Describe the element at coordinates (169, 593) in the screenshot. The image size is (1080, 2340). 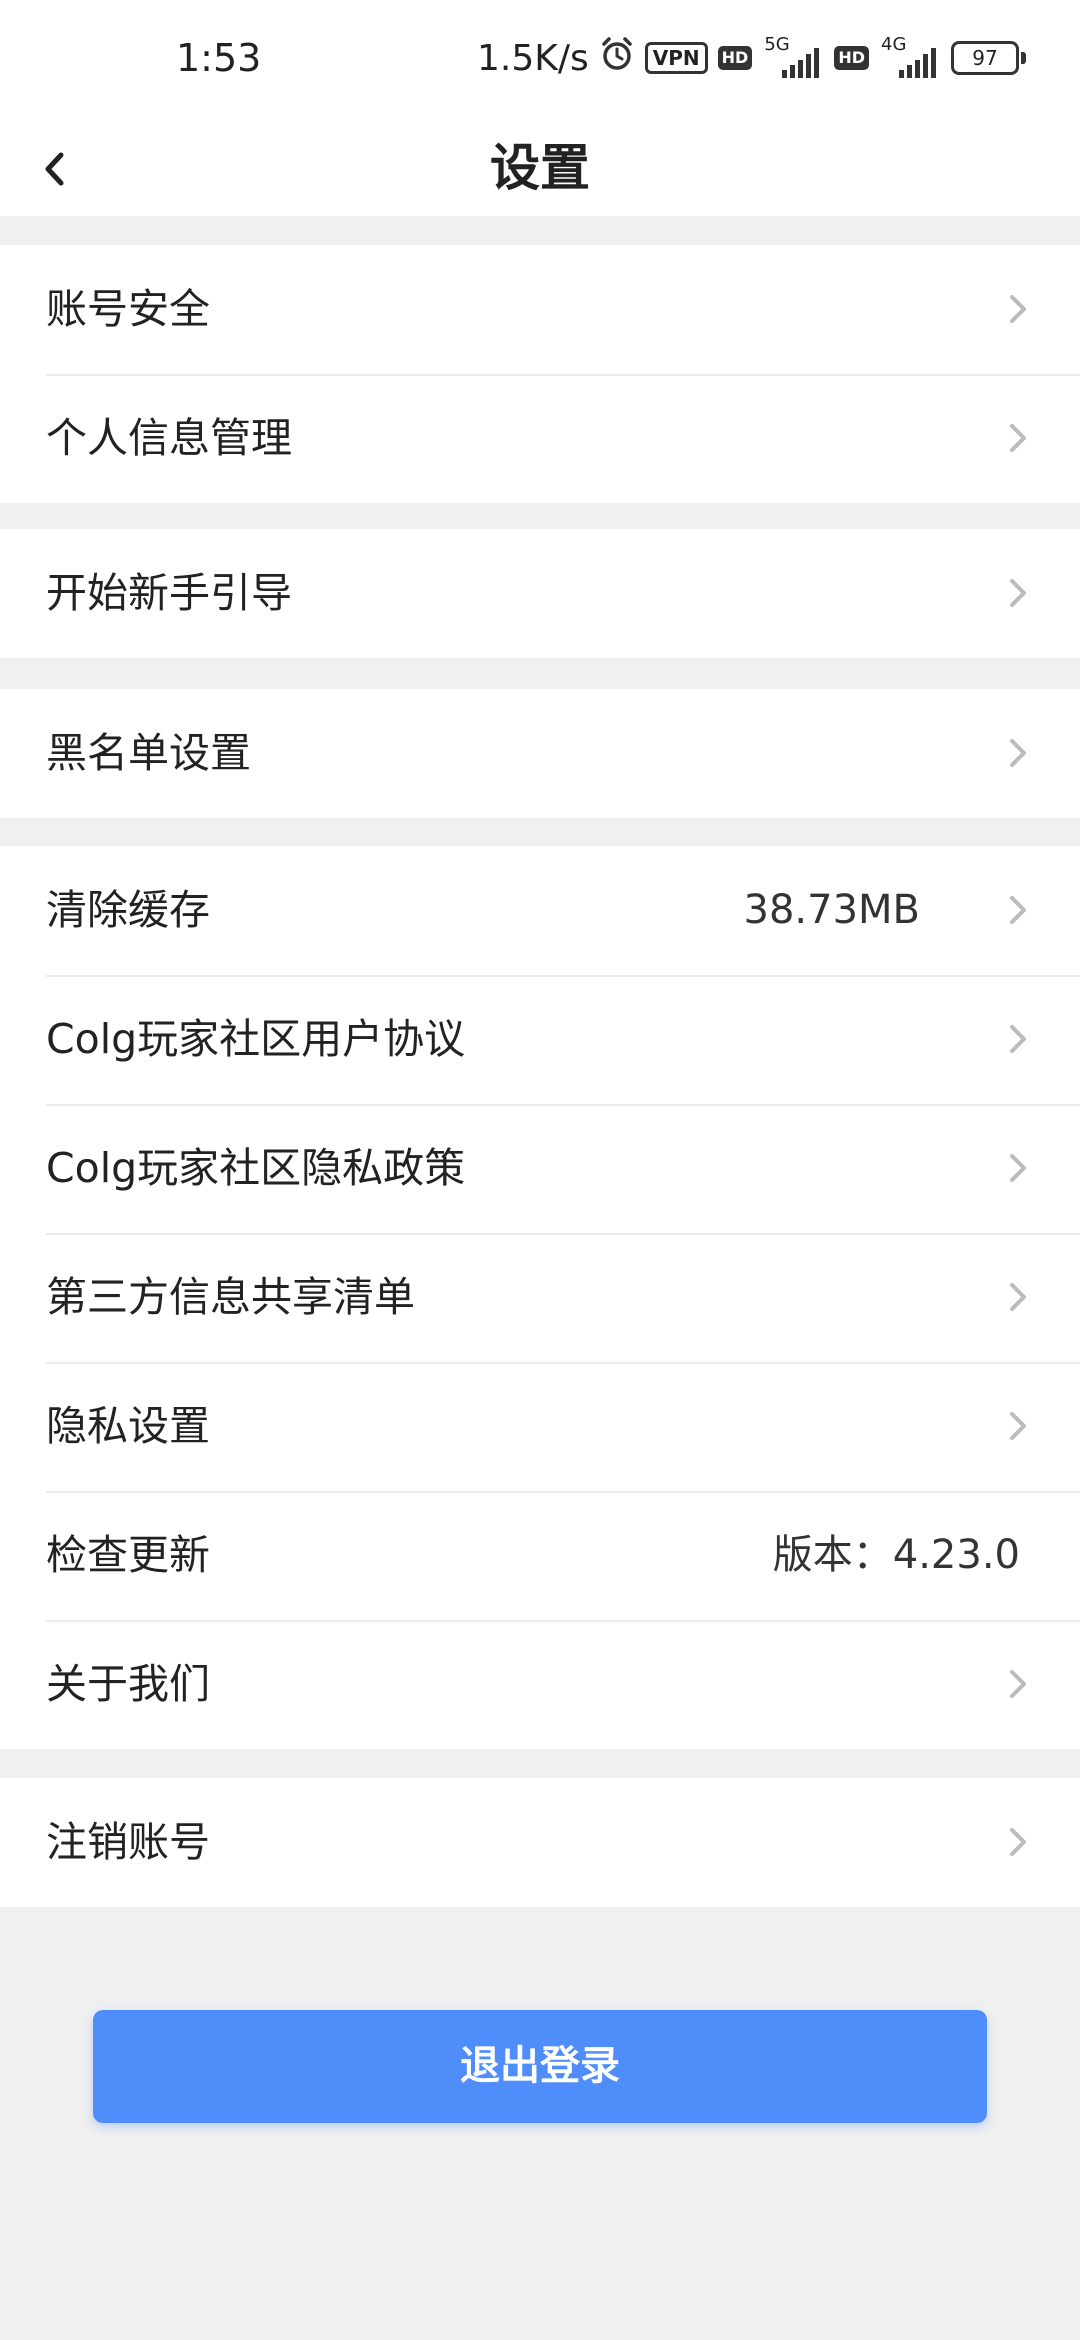
I see `settings-item-label: 开始新手引导` at that location.